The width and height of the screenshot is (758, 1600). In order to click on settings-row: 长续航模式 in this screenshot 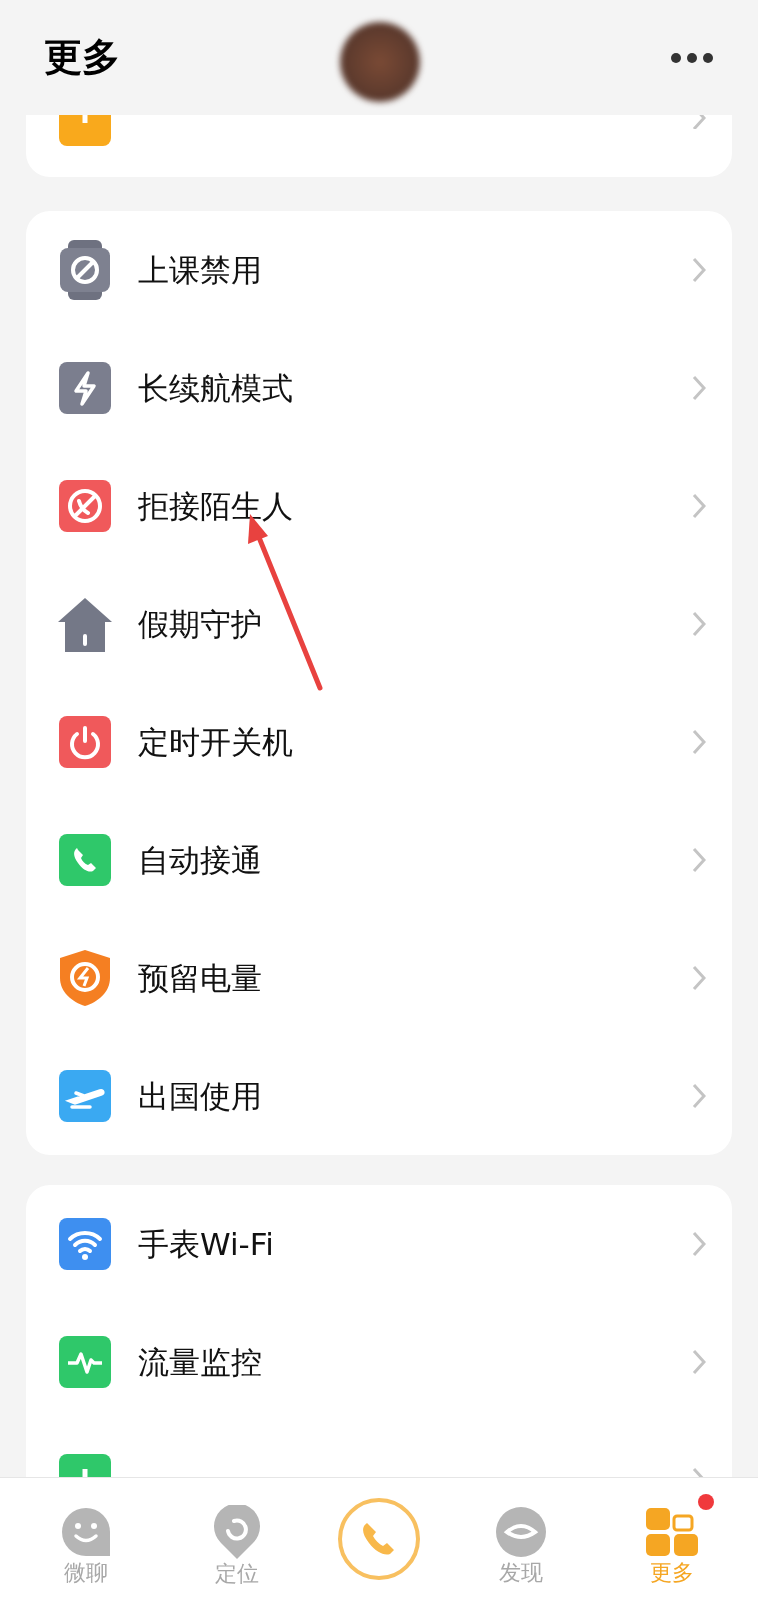, I will do `click(379, 388)`.